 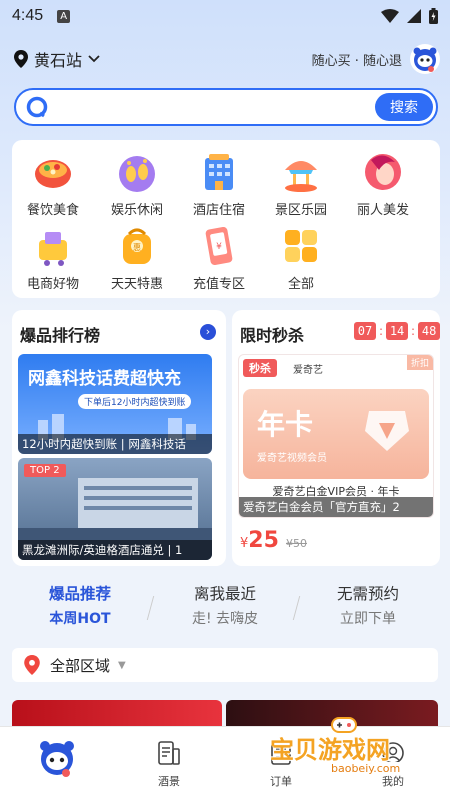 I want to click on timer-minutes: 14, so click(x=397, y=331).